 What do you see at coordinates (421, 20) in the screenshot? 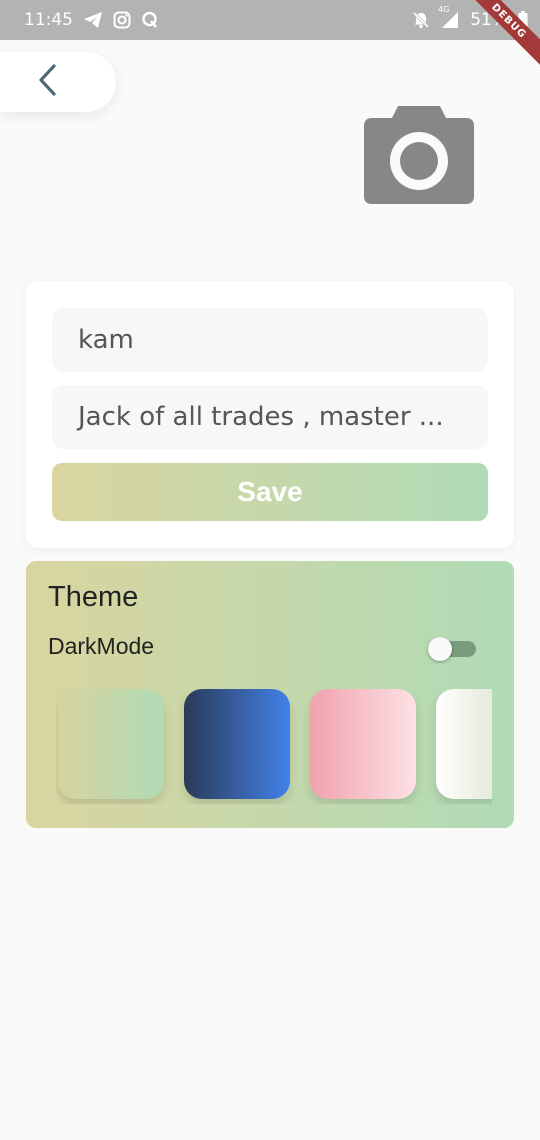
I see `notifications-off-icon` at bounding box center [421, 20].